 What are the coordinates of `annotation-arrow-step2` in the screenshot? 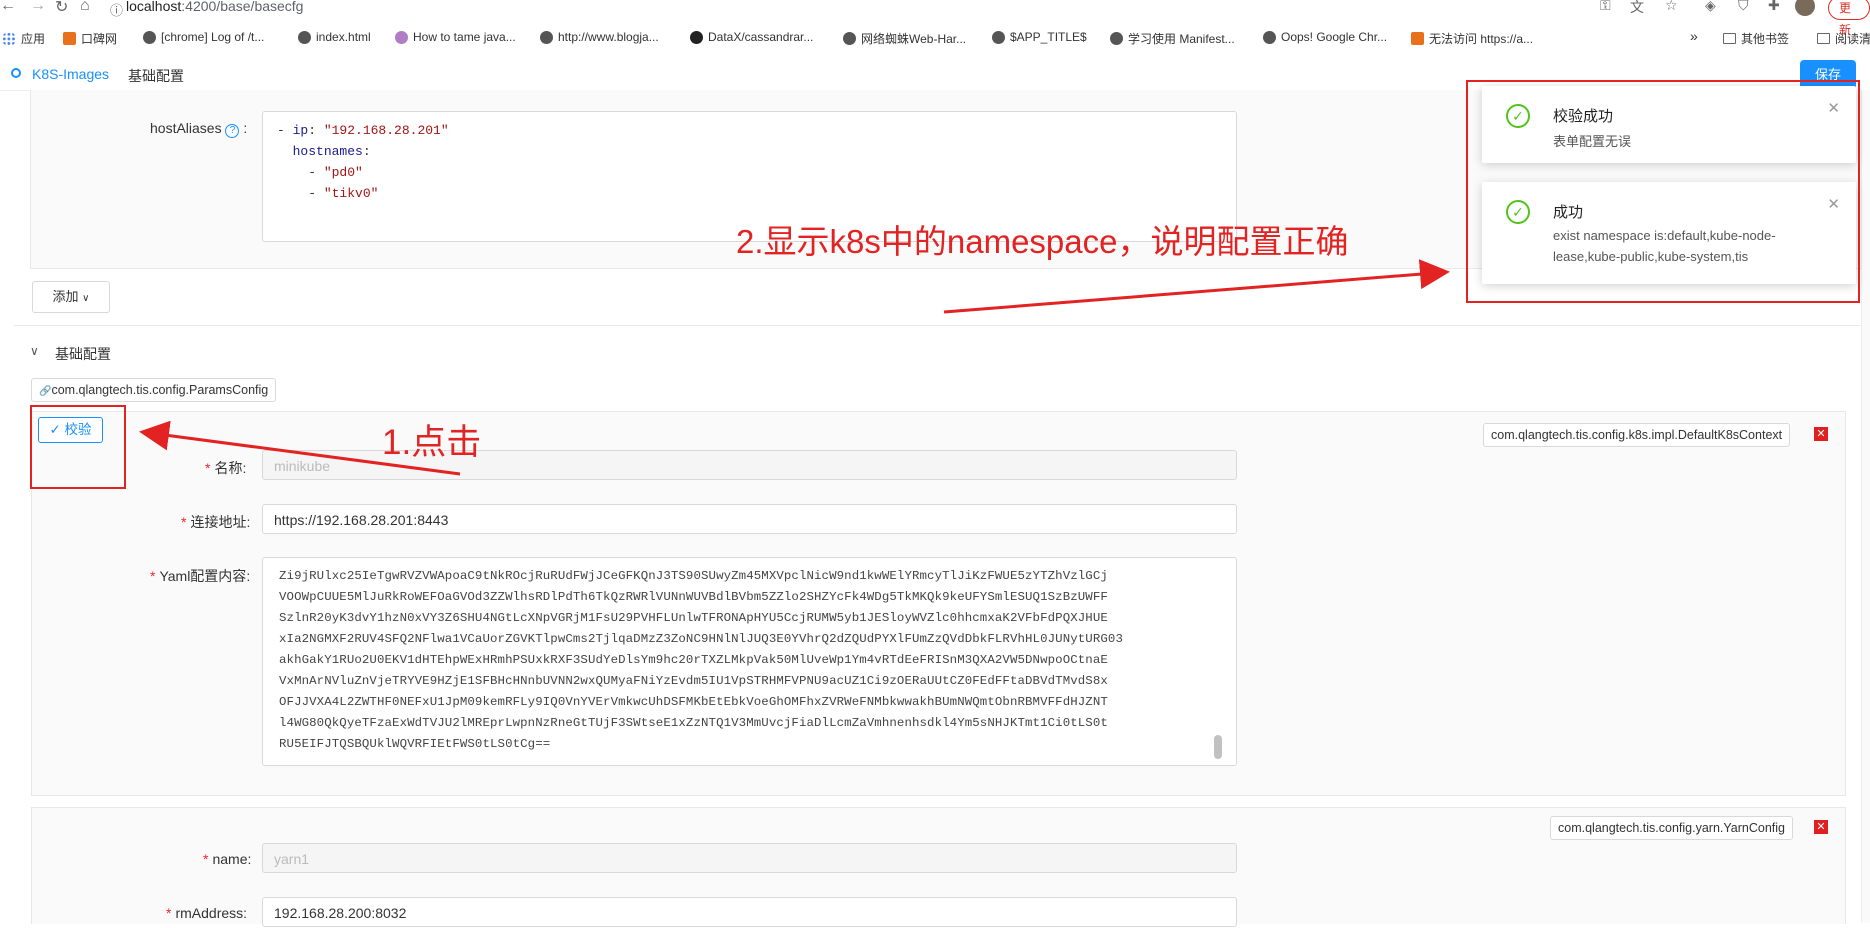 It's located at (1196, 286).